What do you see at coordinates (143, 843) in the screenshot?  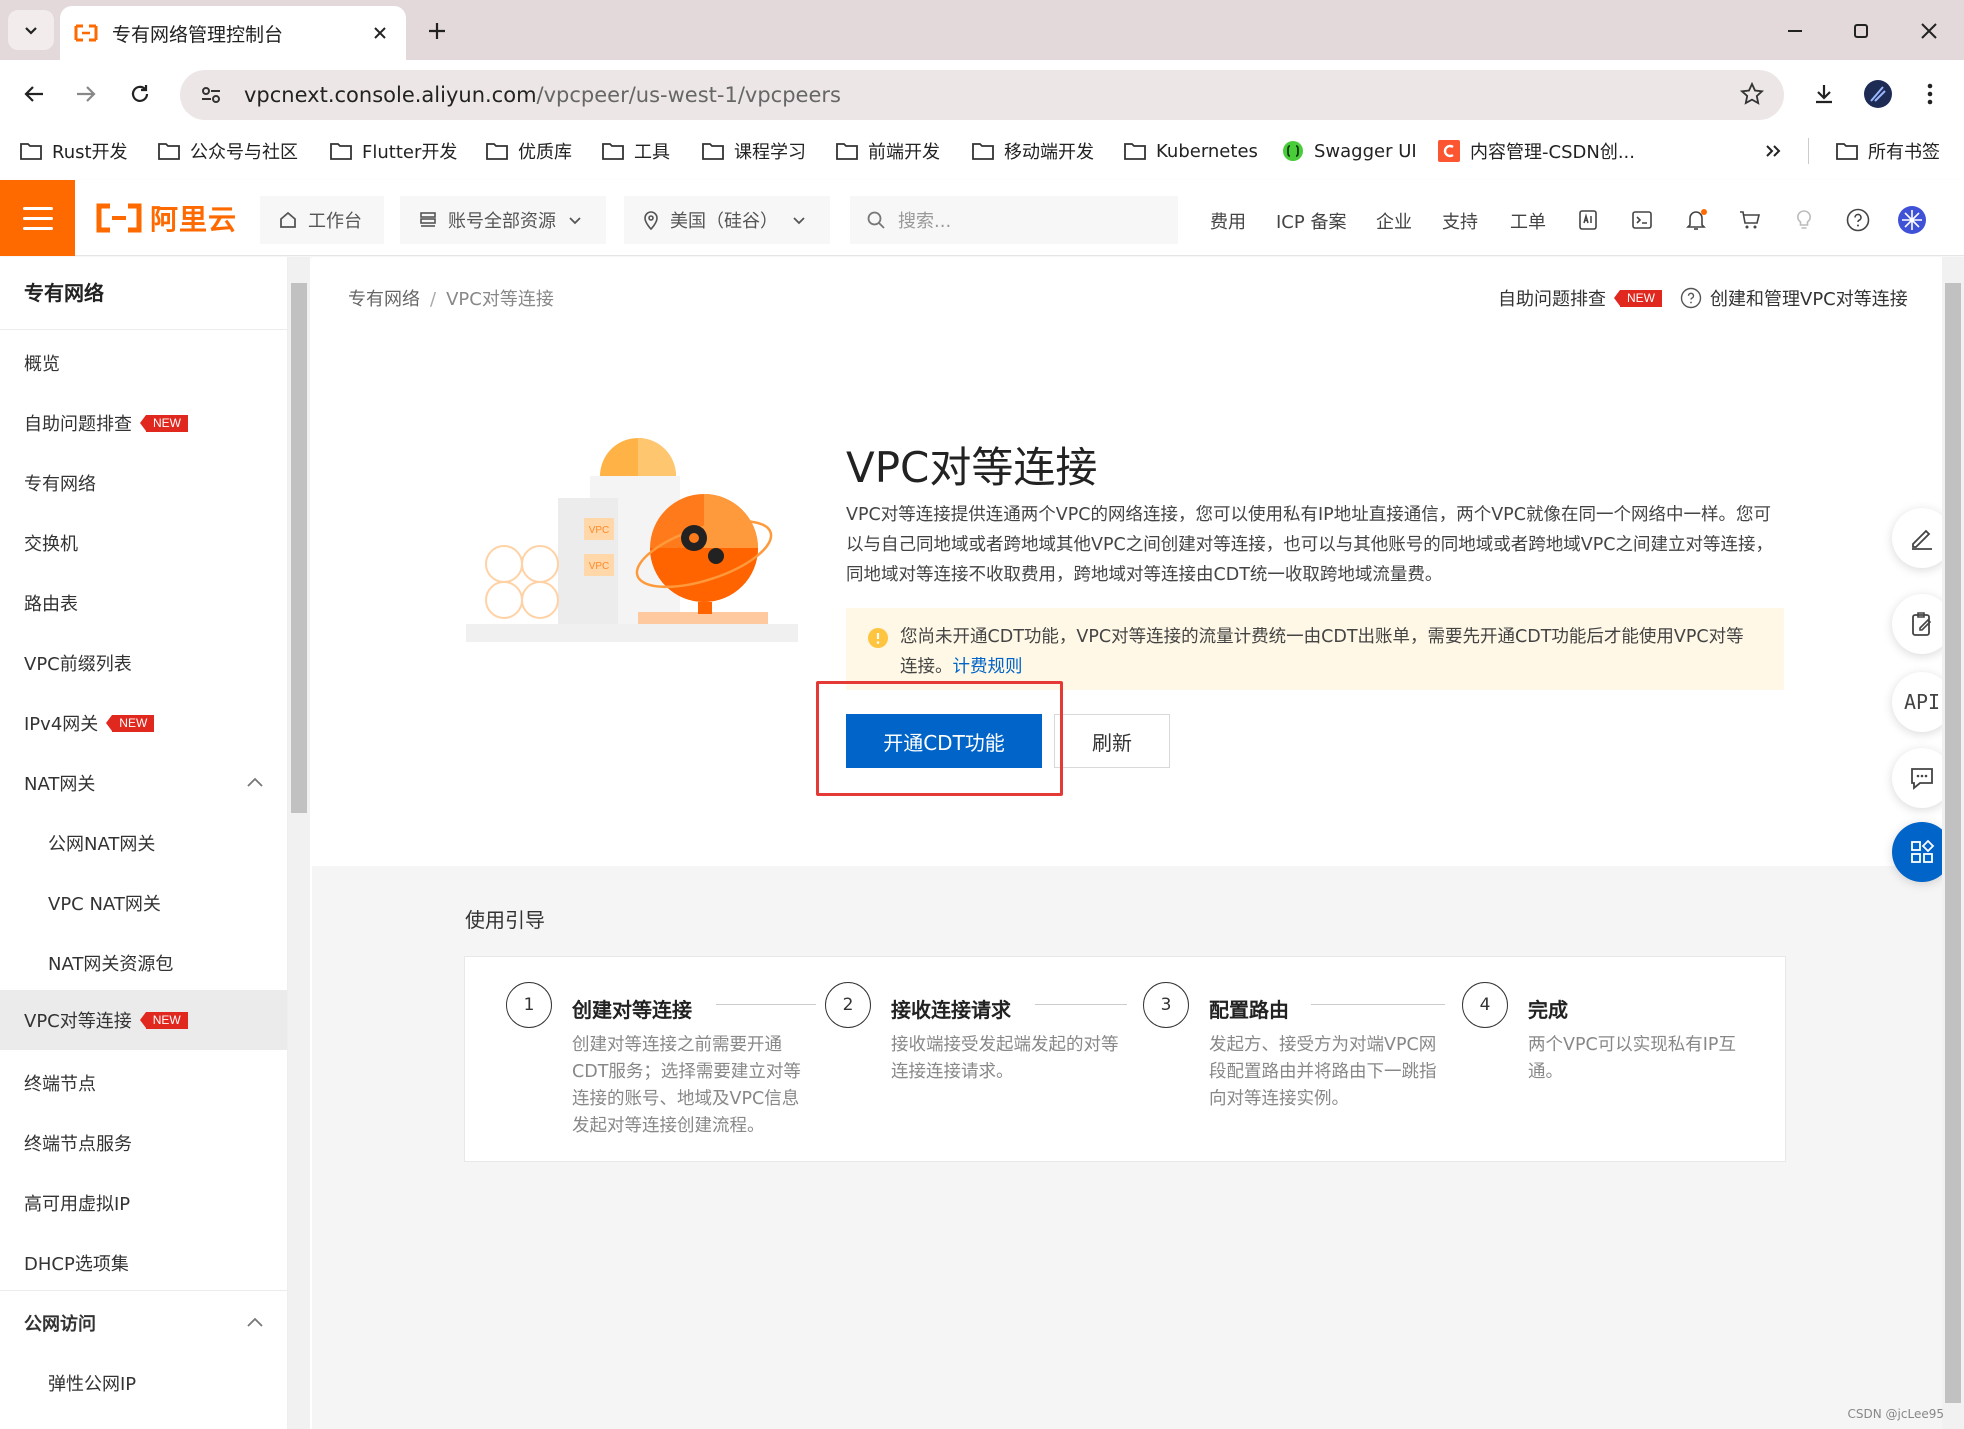 I see `sidebar-item-public-nat: 公网NAT网关` at bounding box center [143, 843].